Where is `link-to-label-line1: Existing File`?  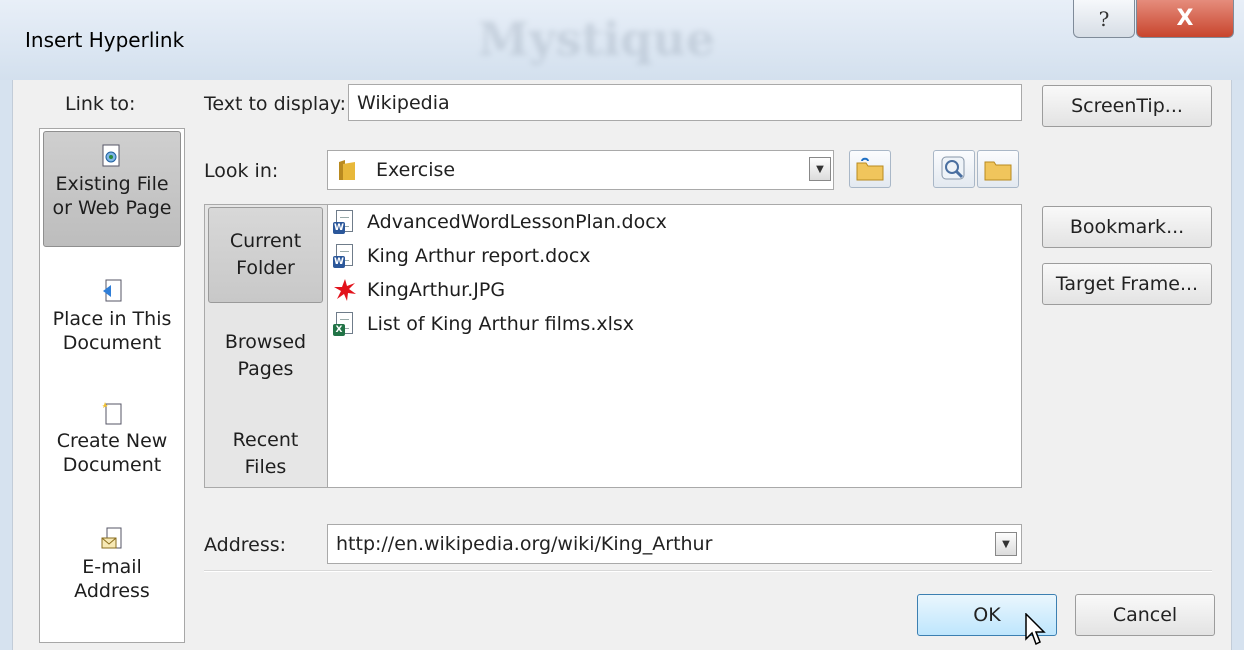
link-to-label-line1: Existing File is located at coordinates (112, 184).